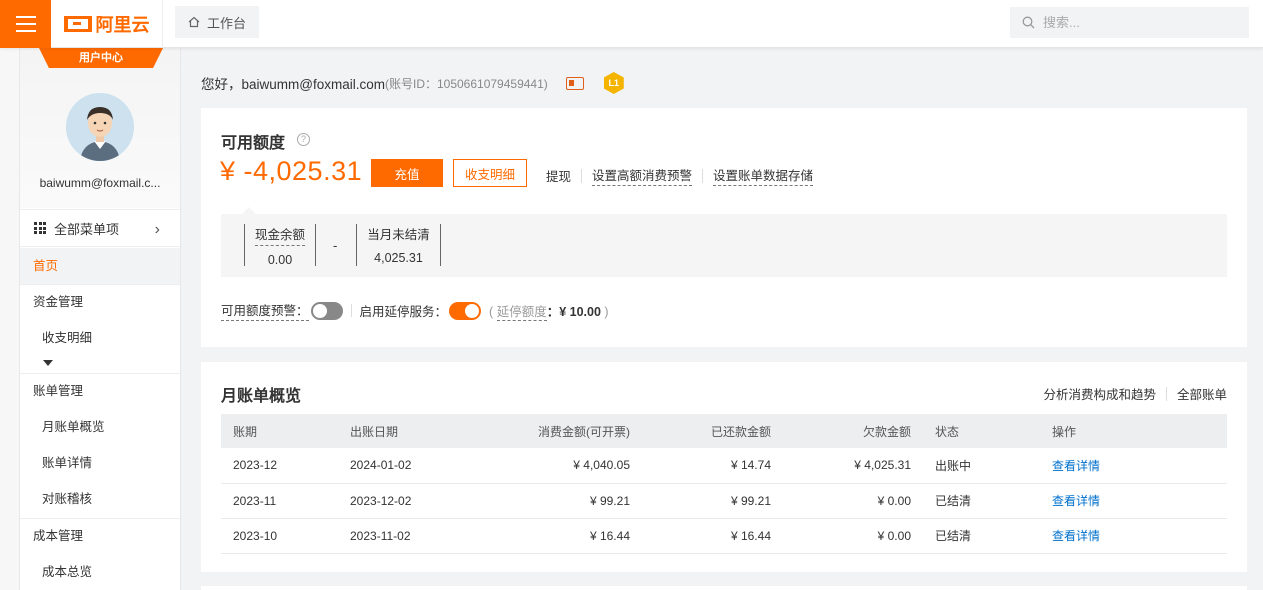 The width and height of the screenshot is (1263, 590). What do you see at coordinates (712, 466) in the screenshot?
I see `cell-paid: ¥ 14.74` at bounding box center [712, 466].